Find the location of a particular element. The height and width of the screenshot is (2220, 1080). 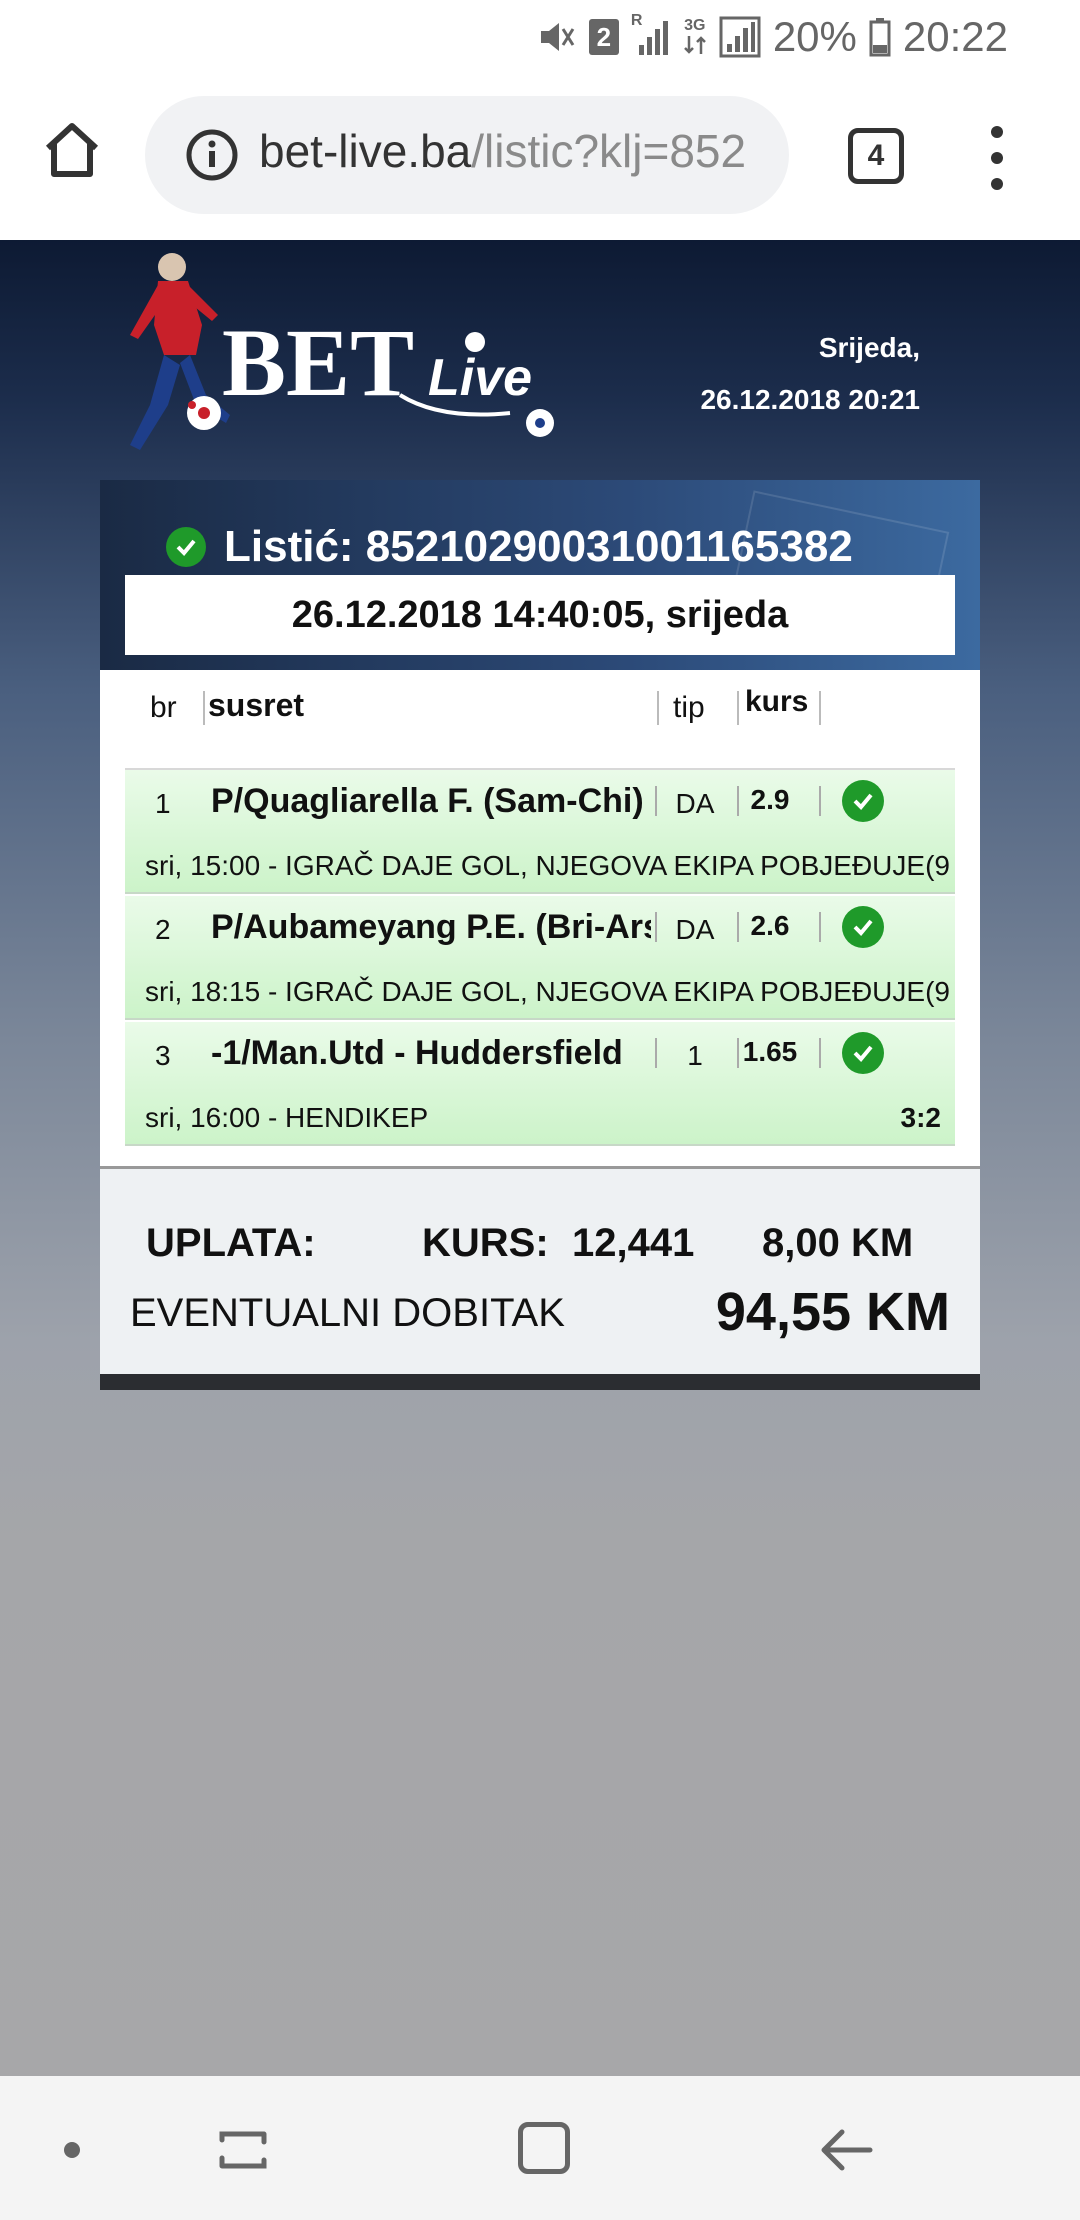

url-text: bet-live.ba/listic?klj=852 is located at coordinates (519, 151).